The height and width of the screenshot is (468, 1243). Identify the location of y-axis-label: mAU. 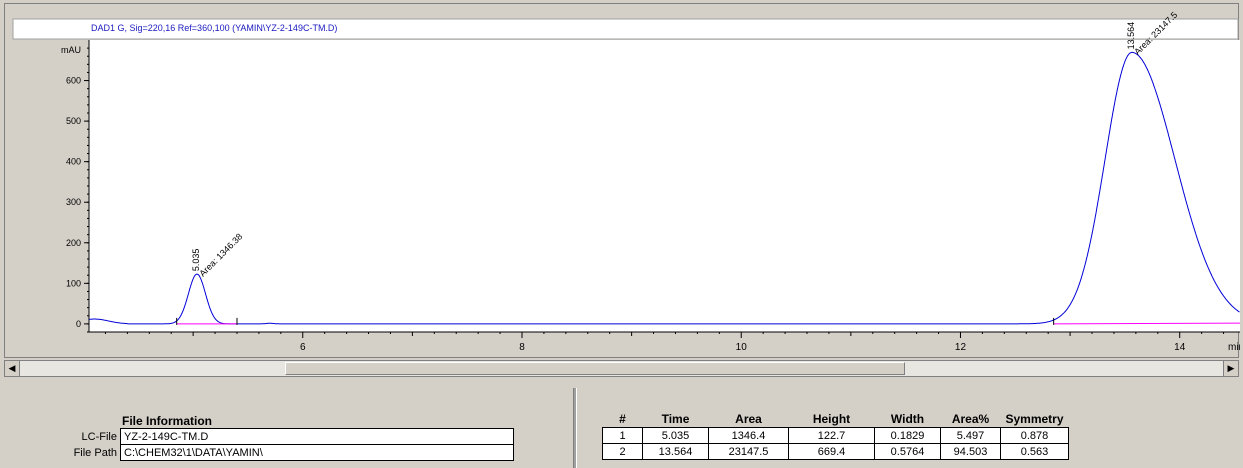
(71, 50).